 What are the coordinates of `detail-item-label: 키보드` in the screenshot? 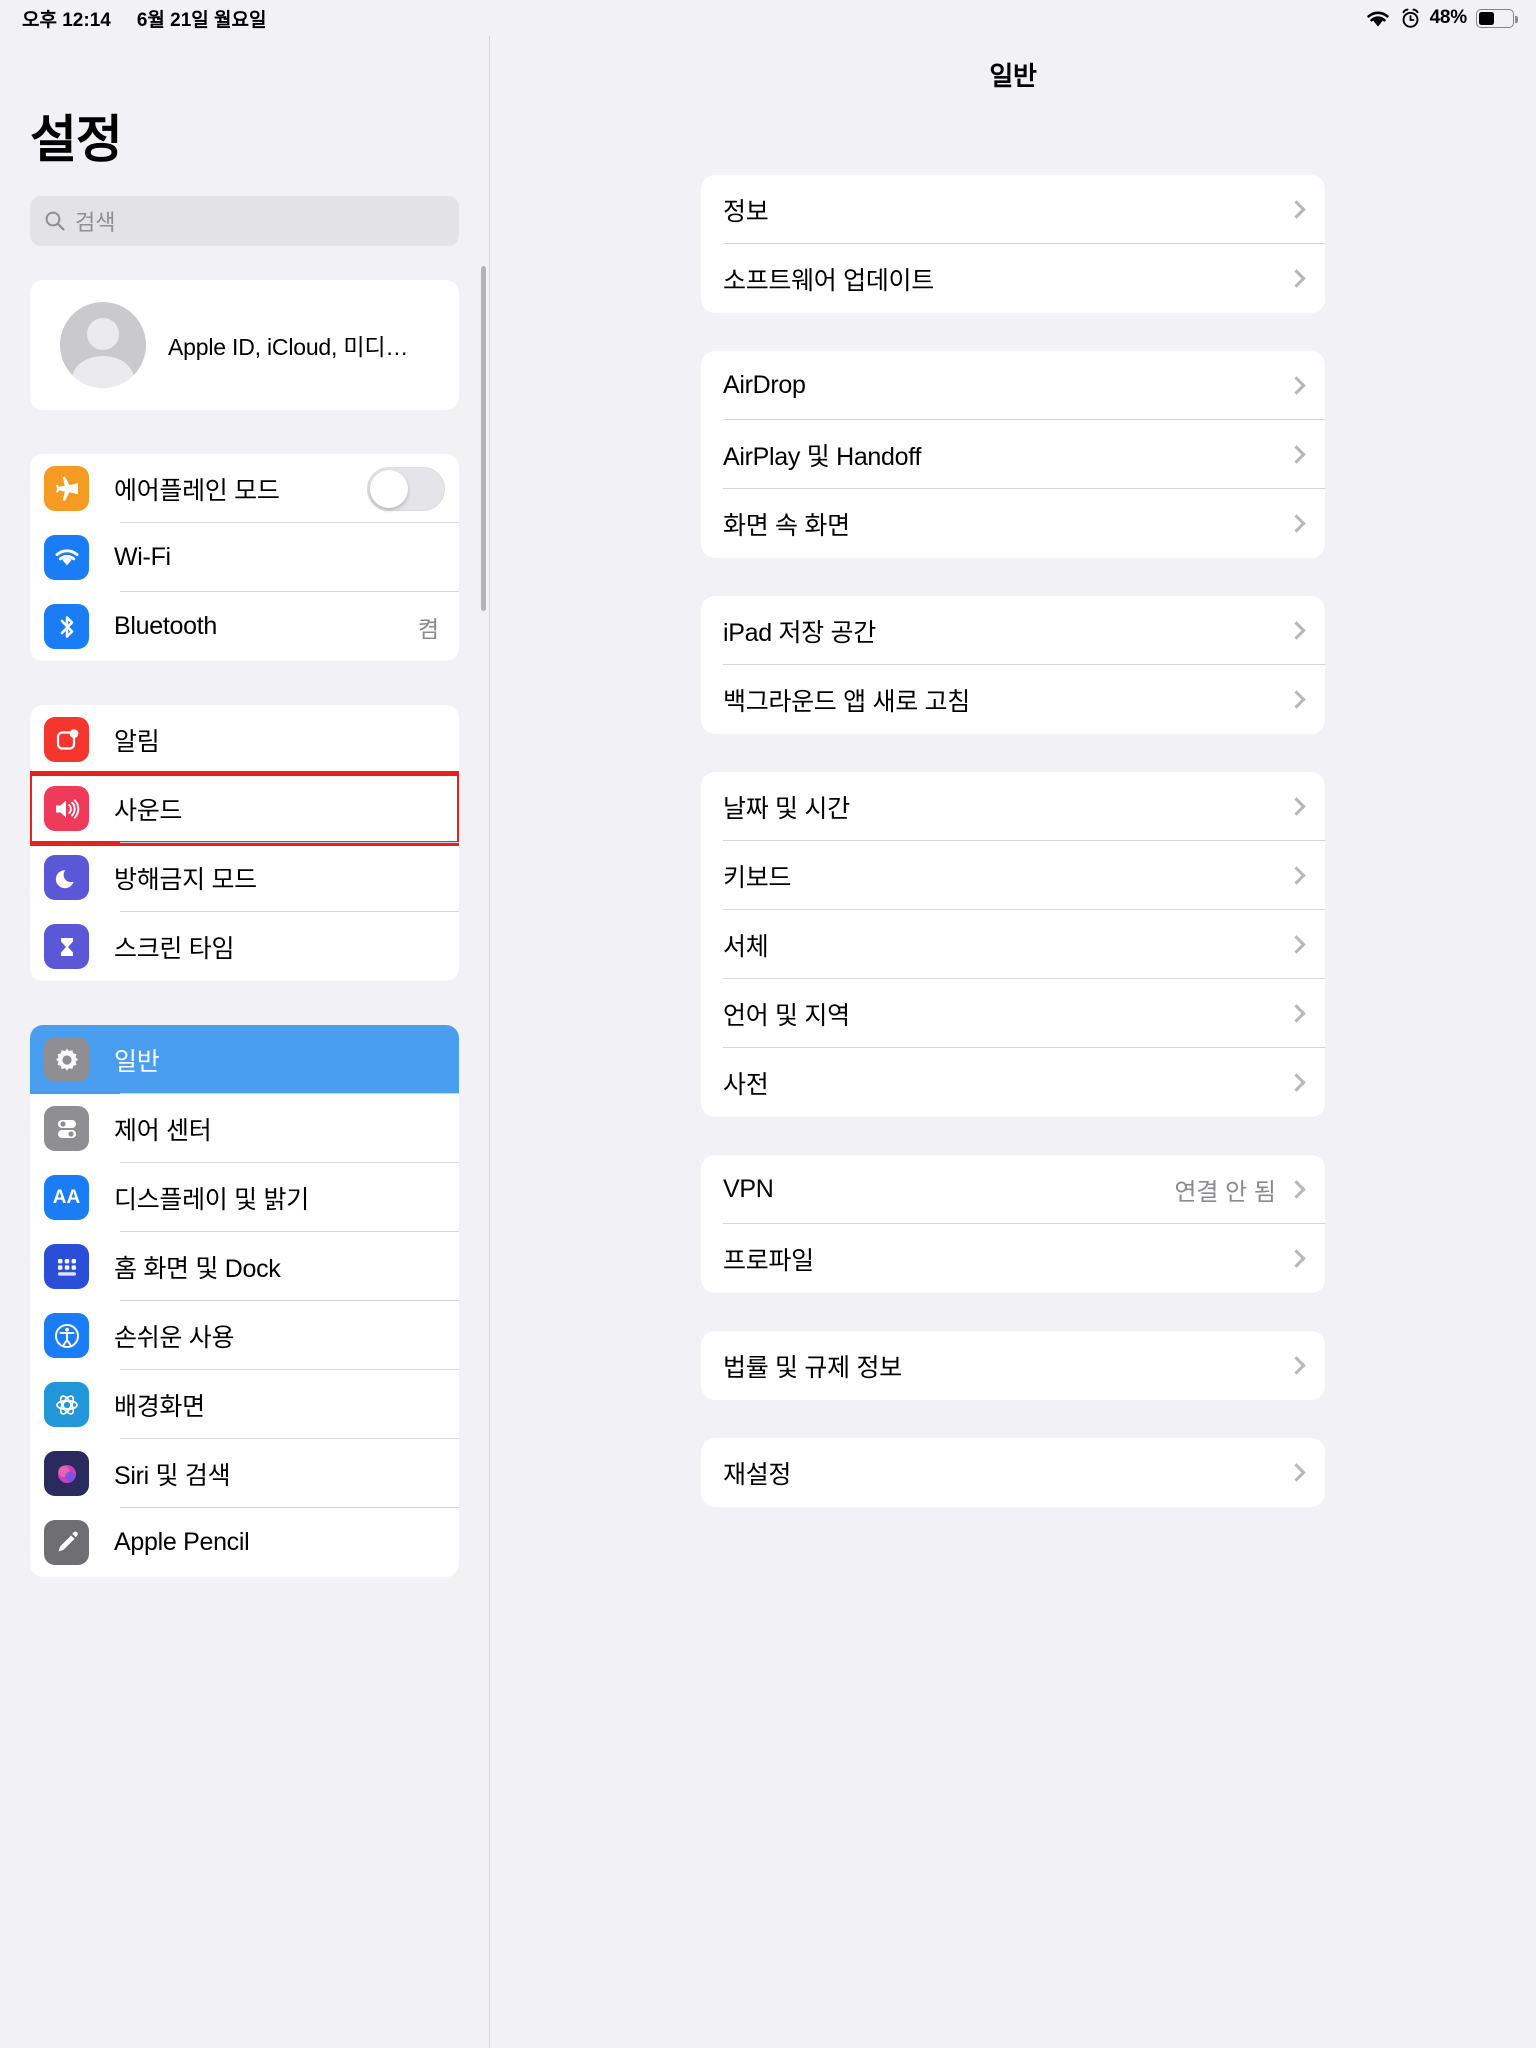 It's located at (757, 877).